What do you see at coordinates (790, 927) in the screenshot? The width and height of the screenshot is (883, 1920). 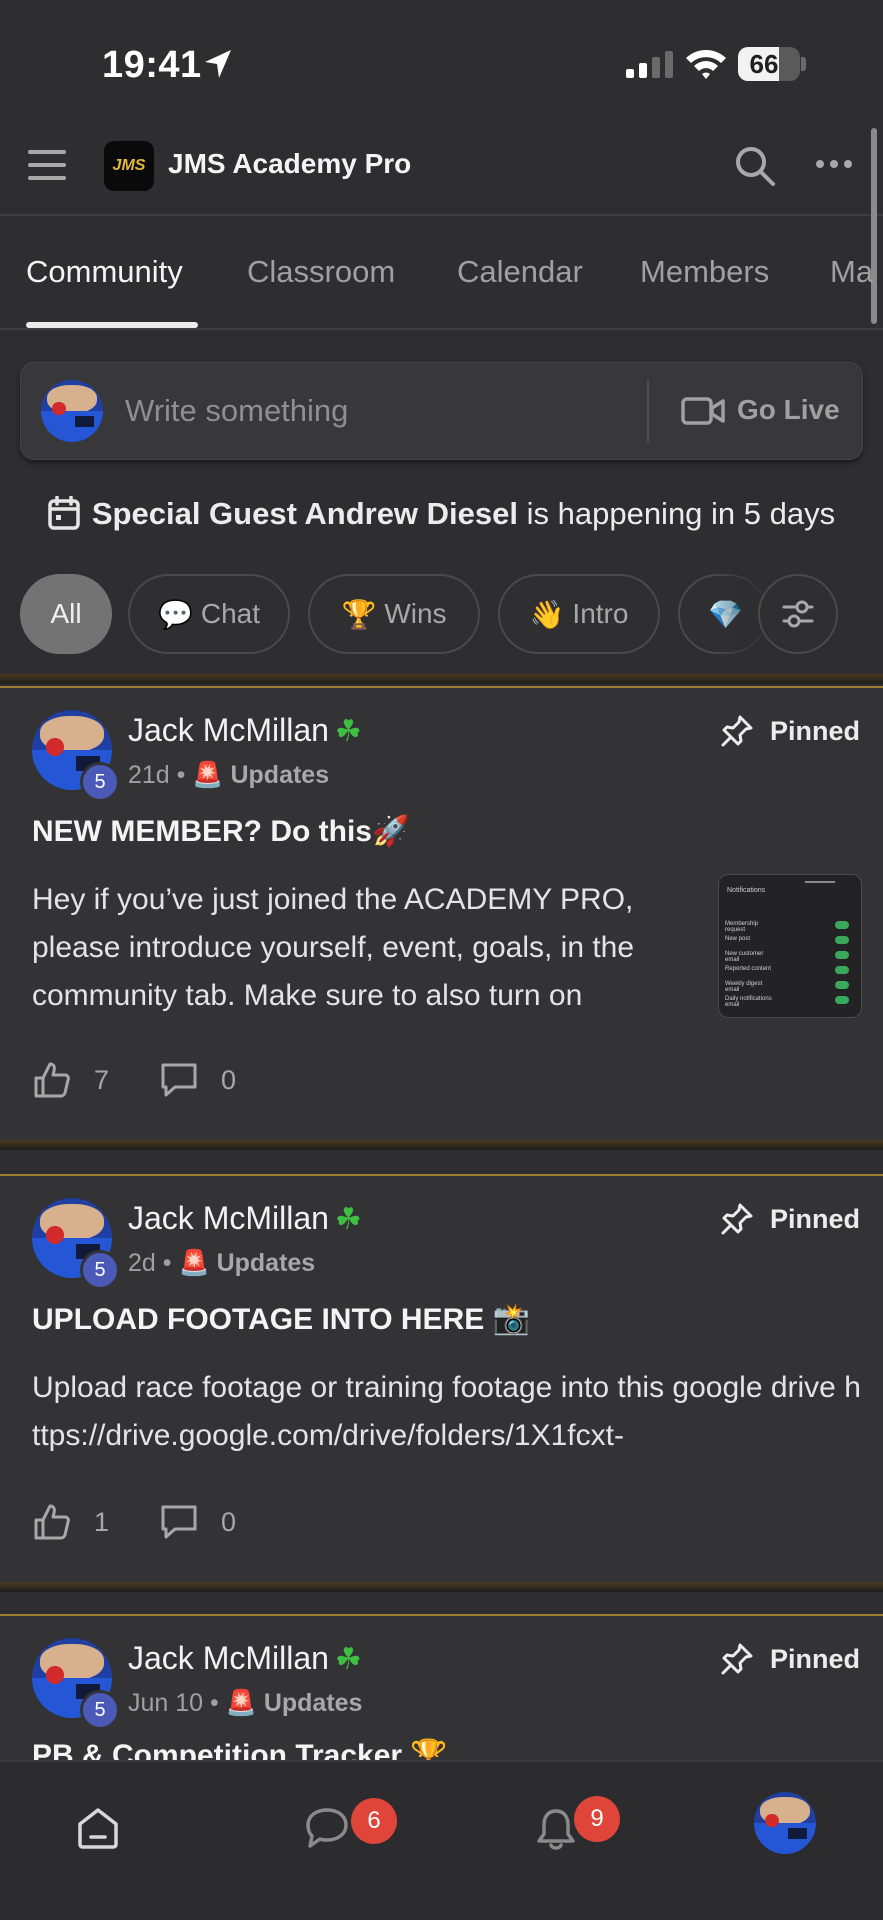 I see `thumbnail-row: Membership request` at bounding box center [790, 927].